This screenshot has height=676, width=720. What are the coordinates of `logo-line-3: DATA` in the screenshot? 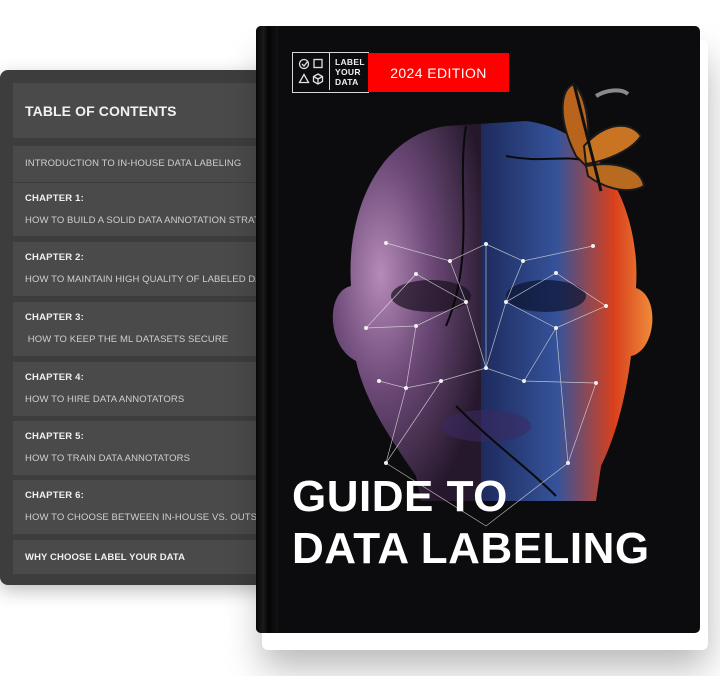 It's located at (347, 82).